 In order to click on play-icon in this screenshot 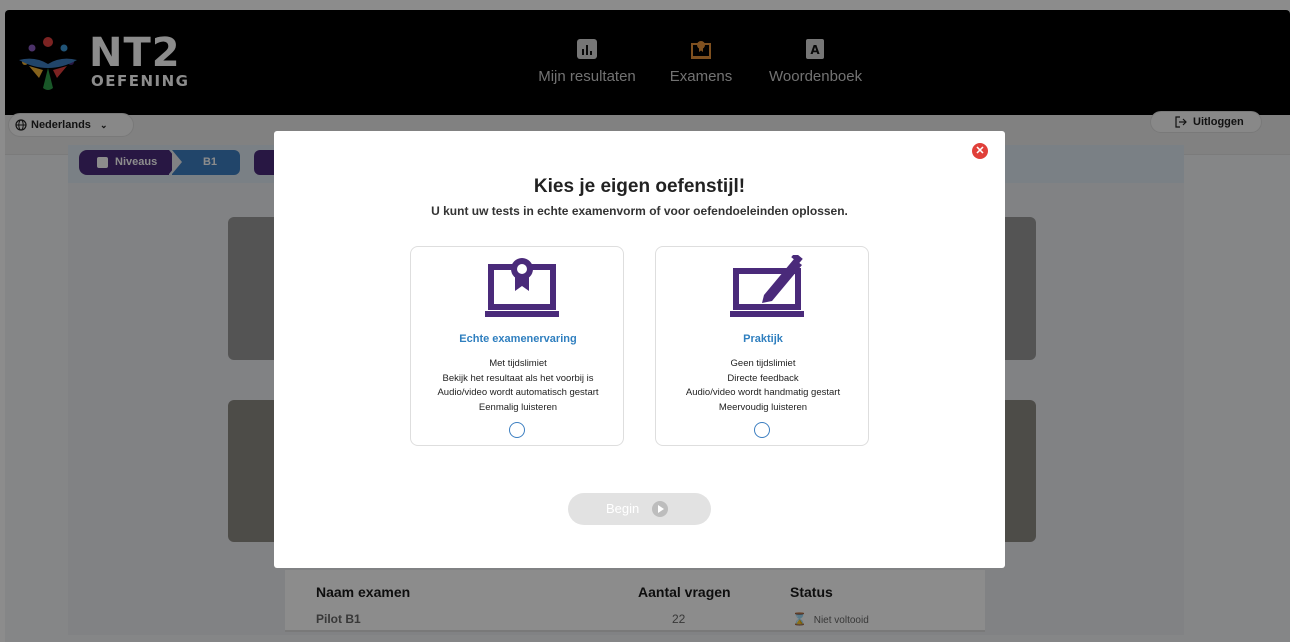, I will do `click(660, 509)`.